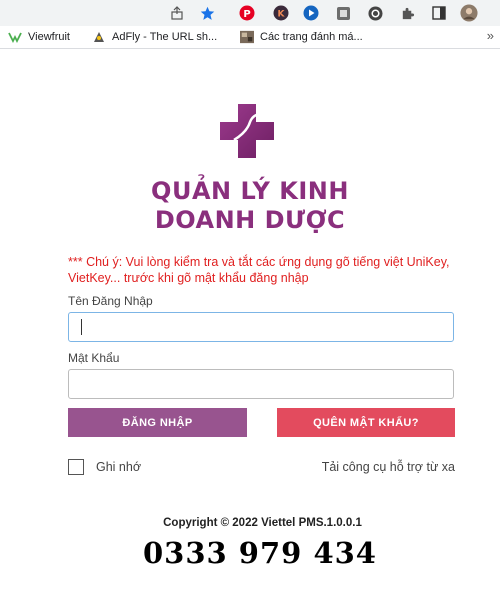 The height and width of the screenshot is (600, 500). Describe the element at coordinates (490, 35) in the screenshot. I see `more-bookmarks-icon: »` at that location.